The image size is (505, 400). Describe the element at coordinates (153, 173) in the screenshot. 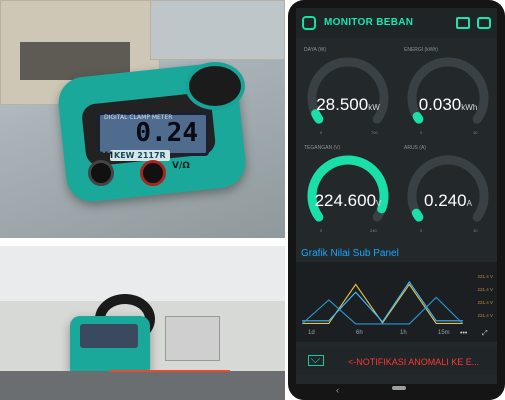

I see `v-ohm-jack` at that location.